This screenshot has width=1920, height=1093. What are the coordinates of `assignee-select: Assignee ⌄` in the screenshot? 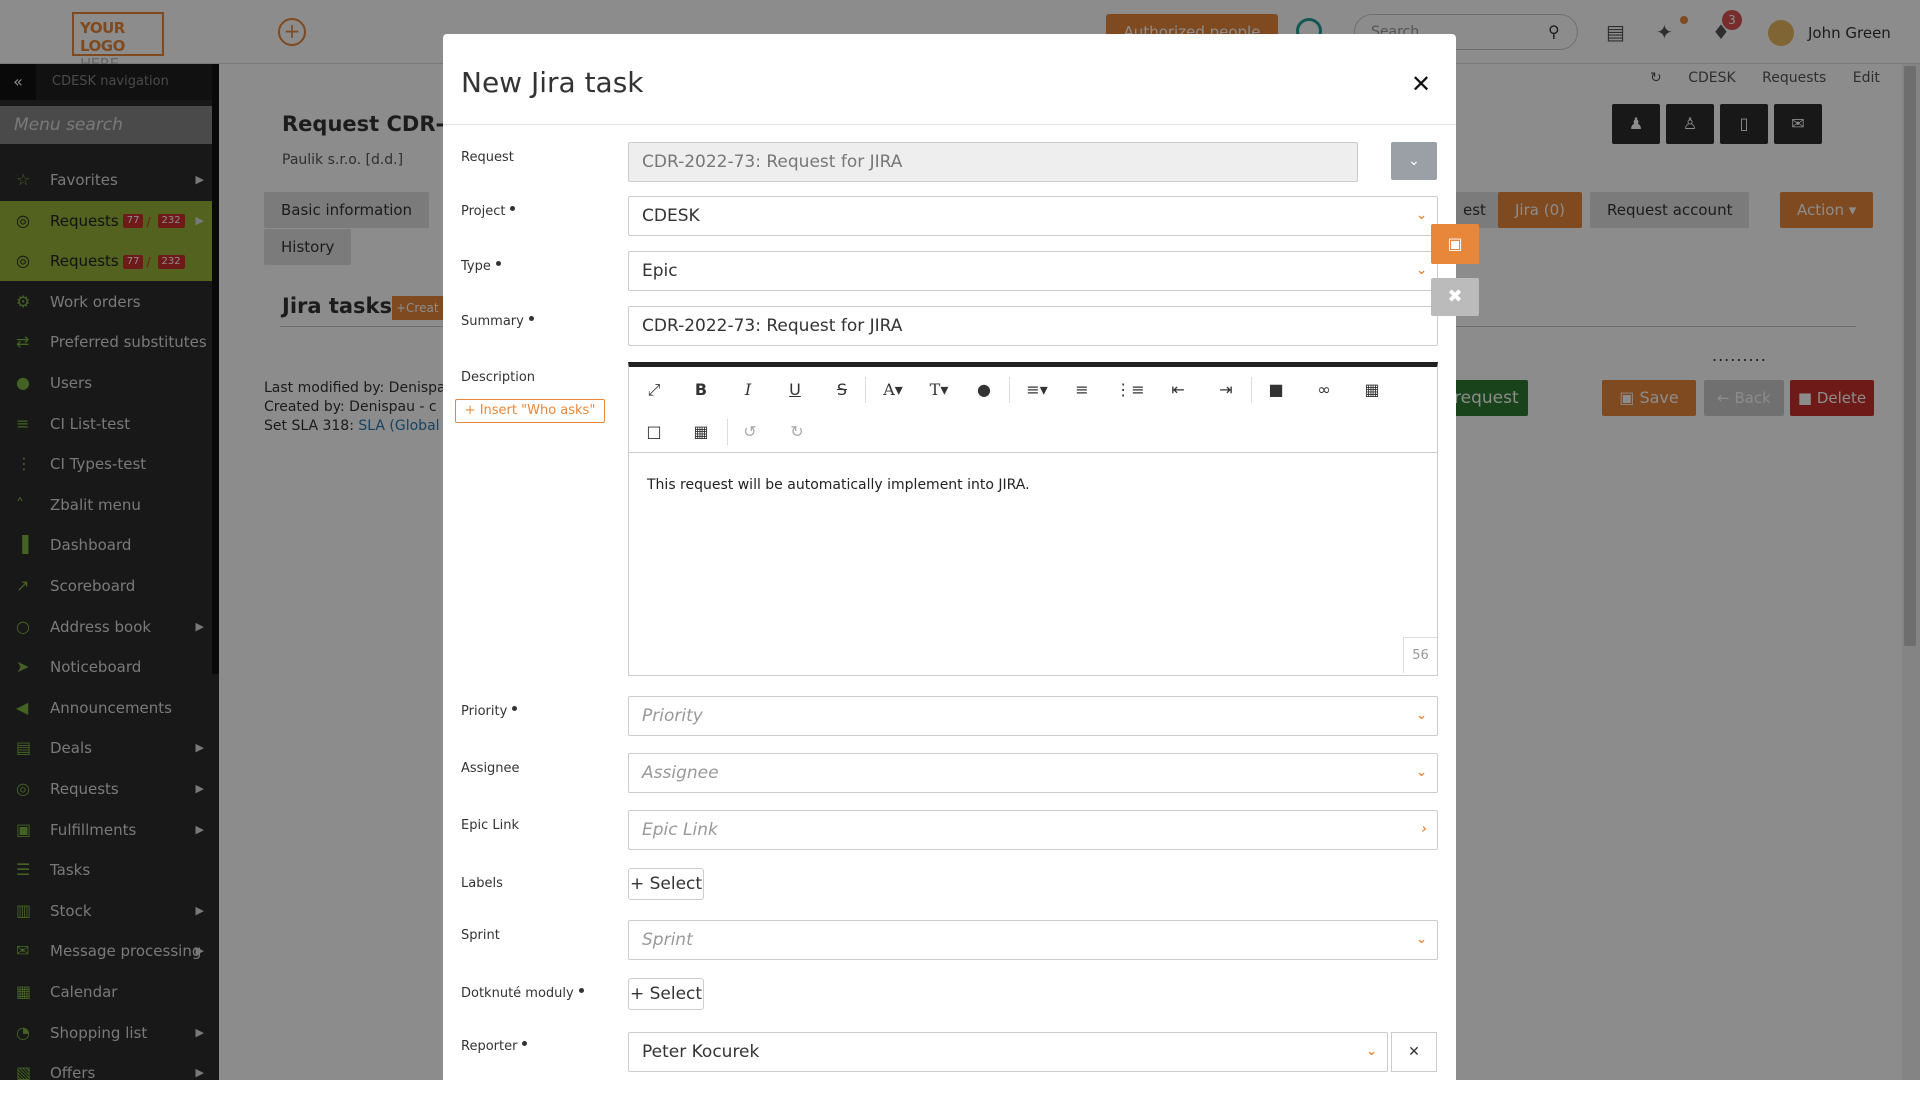 It's located at (1033, 773).